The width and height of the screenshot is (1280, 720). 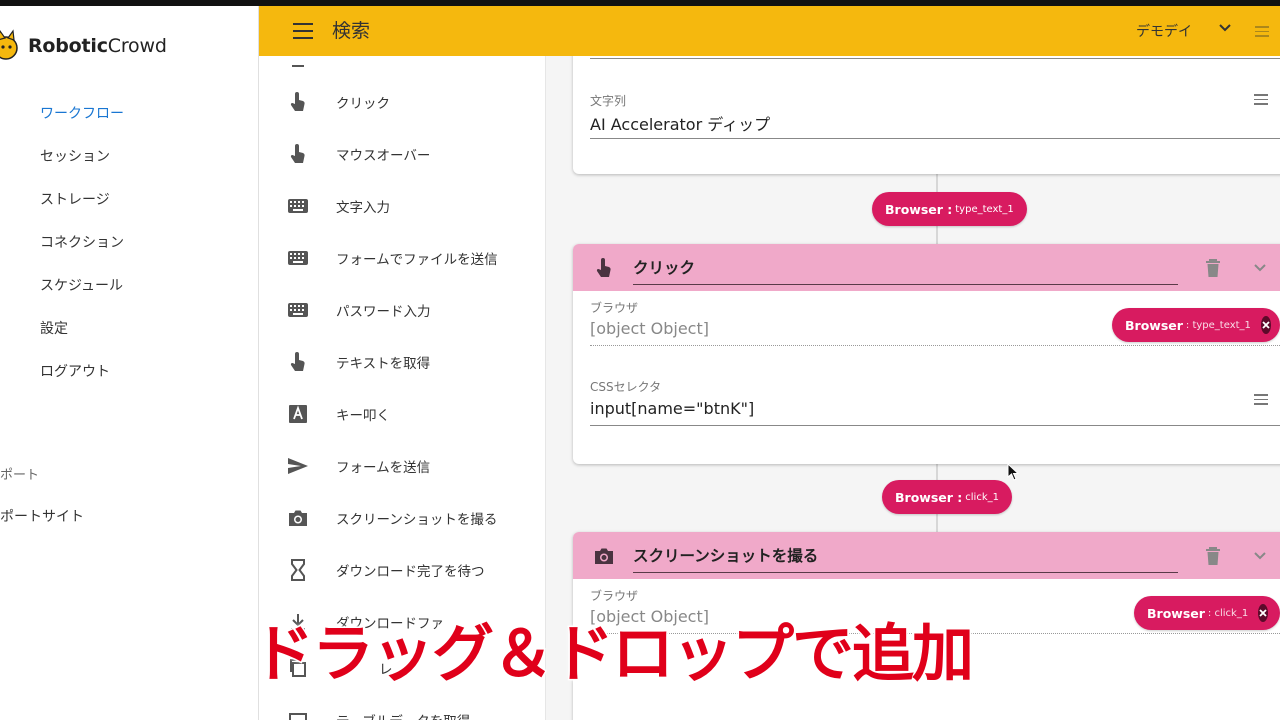 What do you see at coordinates (2, 371) in the screenshot?
I see `logout-icon` at bounding box center [2, 371].